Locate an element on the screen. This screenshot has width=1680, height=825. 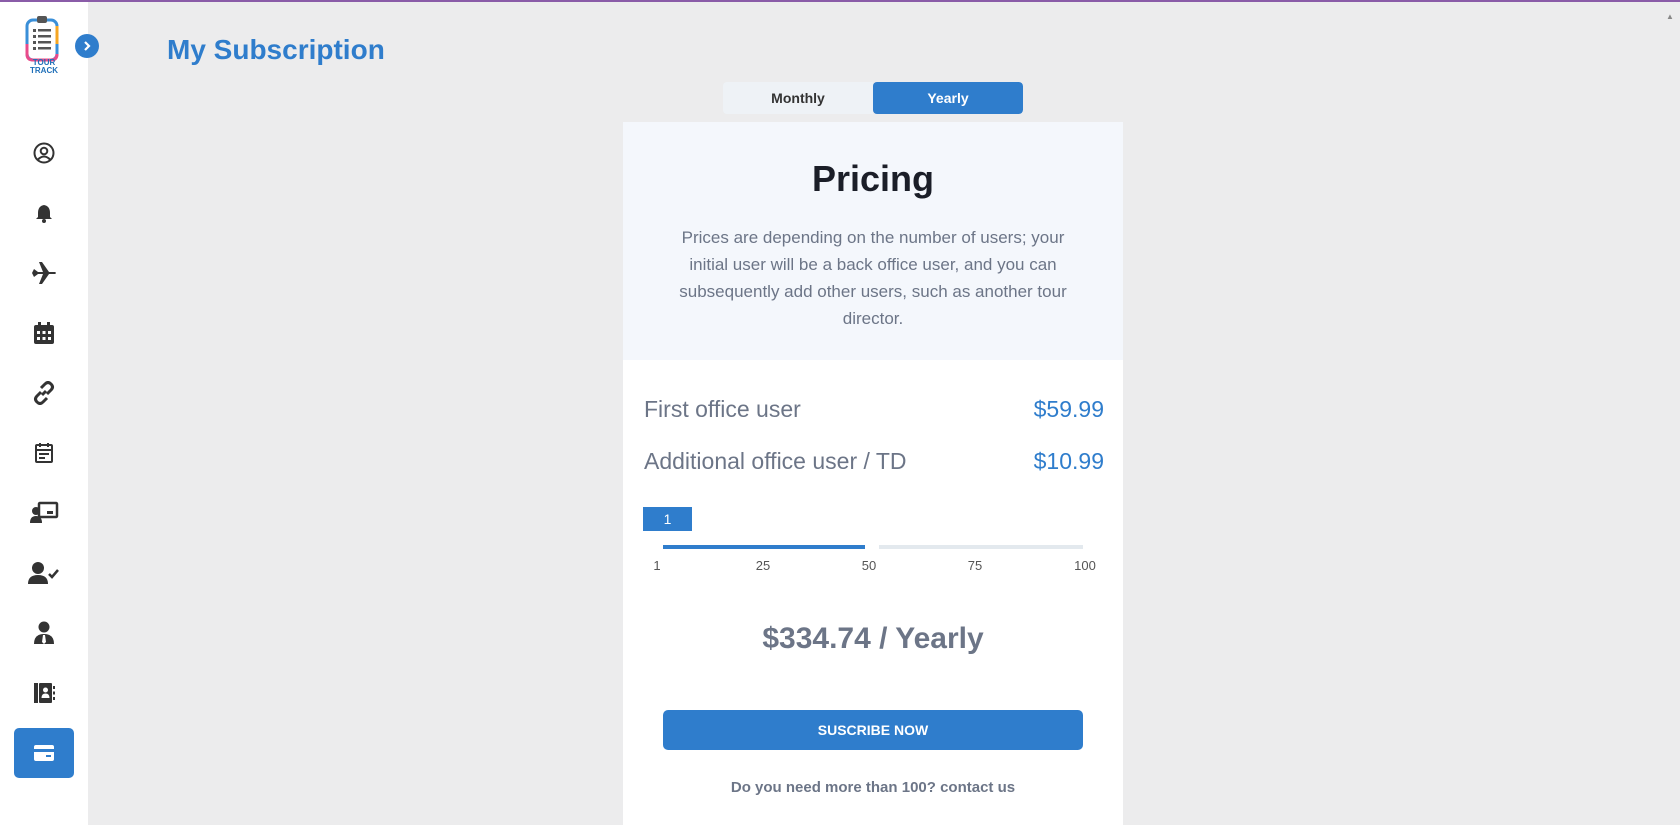
price-amount: $10.99 is located at coordinates (1068, 461).